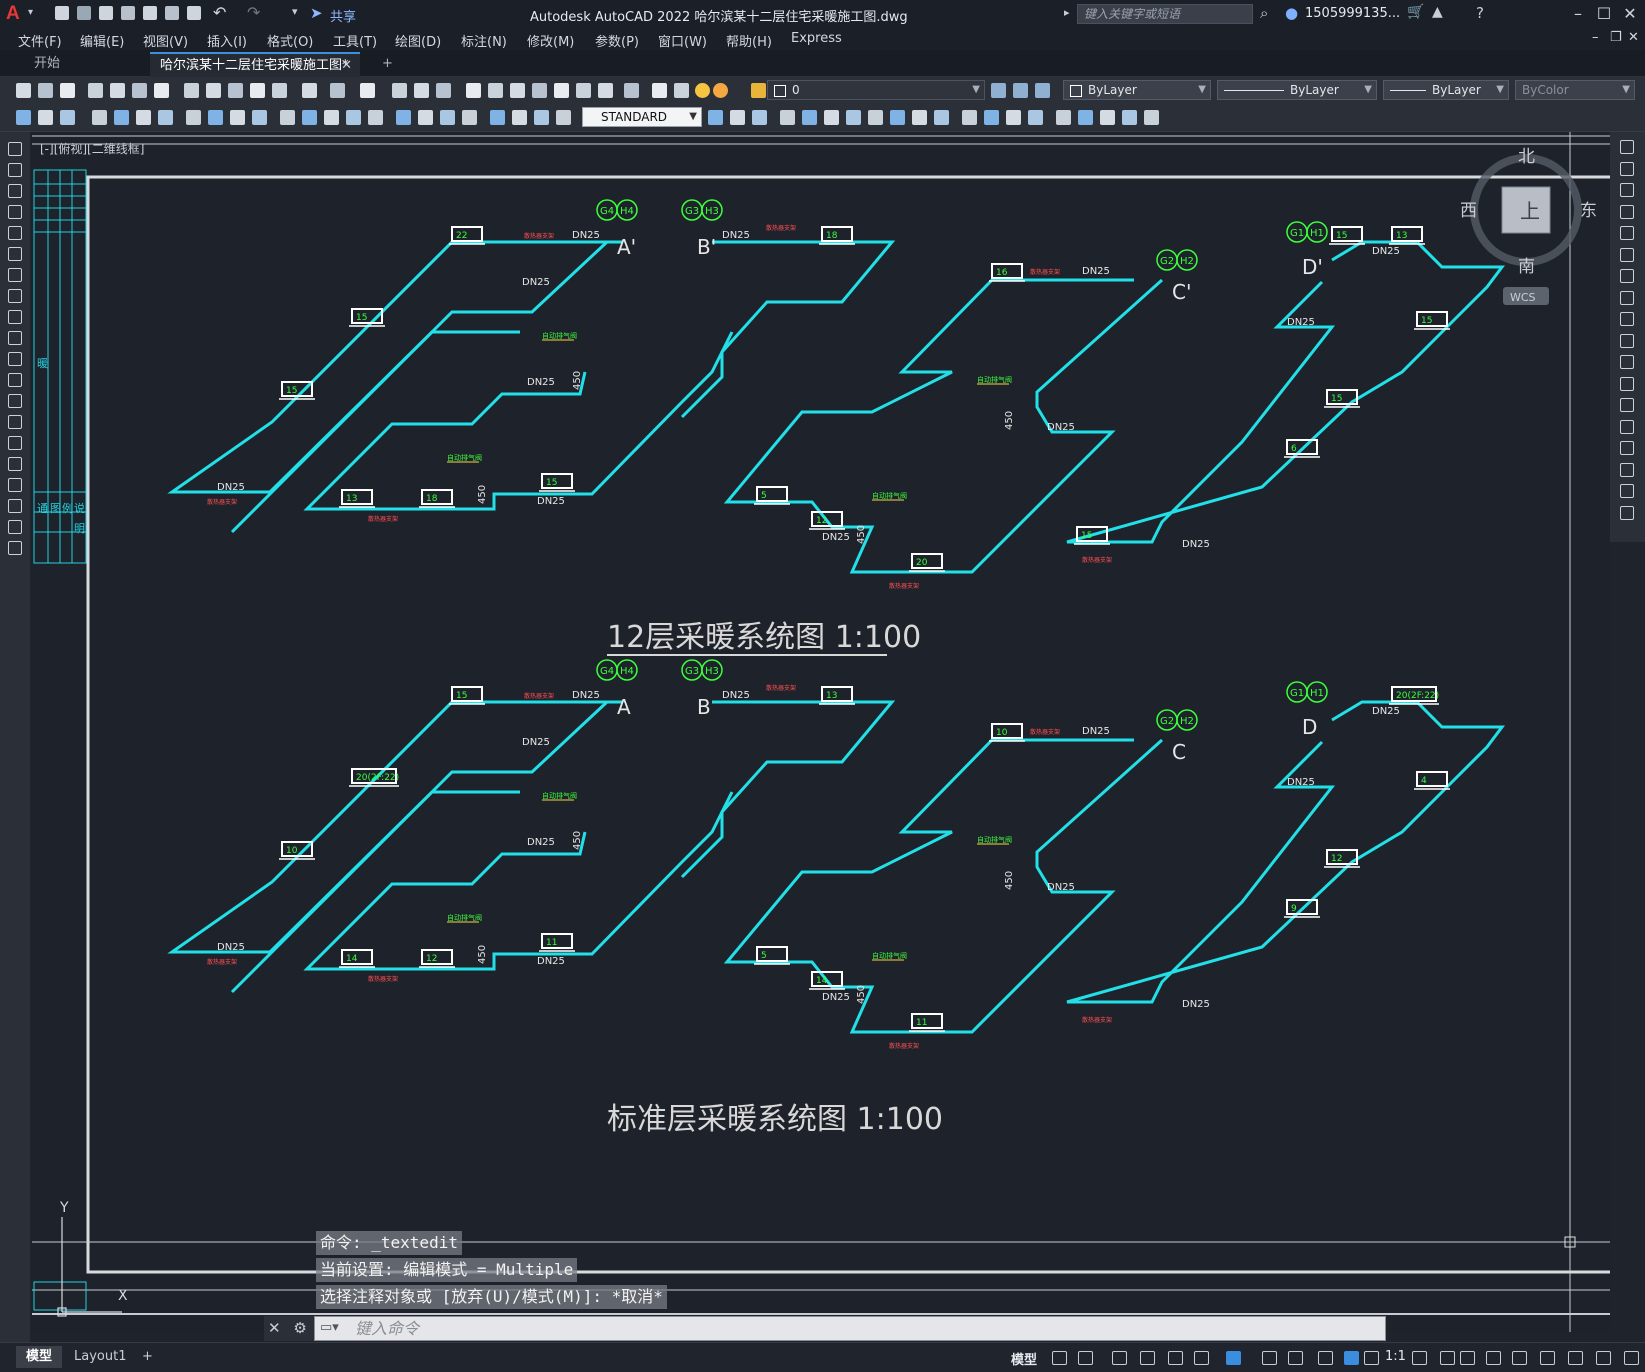 The height and width of the screenshot is (1372, 1645). Describe the element at coordinates (583, 90) in the screenshot. I see `quickcalc-icon` at that location.